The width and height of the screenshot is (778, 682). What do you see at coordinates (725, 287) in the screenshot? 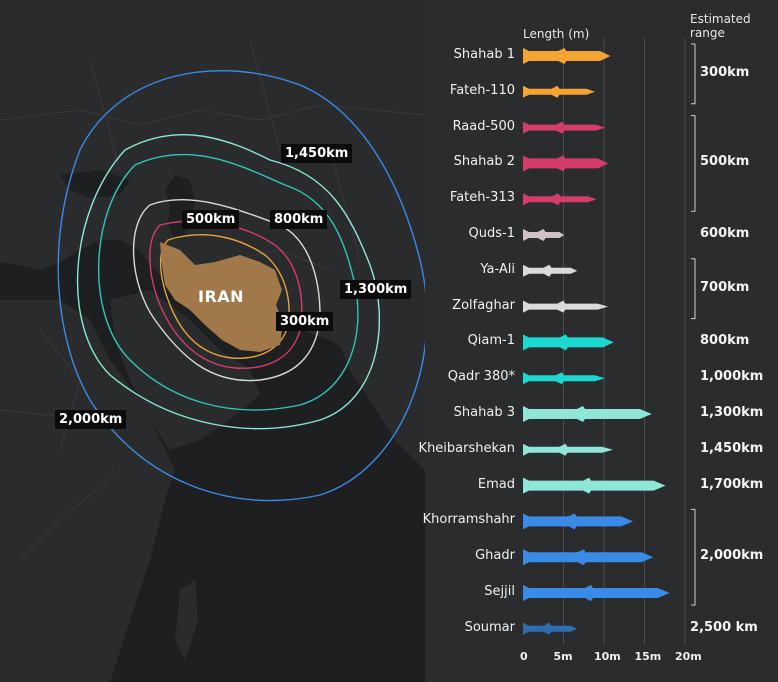
I see `range-label: 700km` at bounding box center [725, 287].